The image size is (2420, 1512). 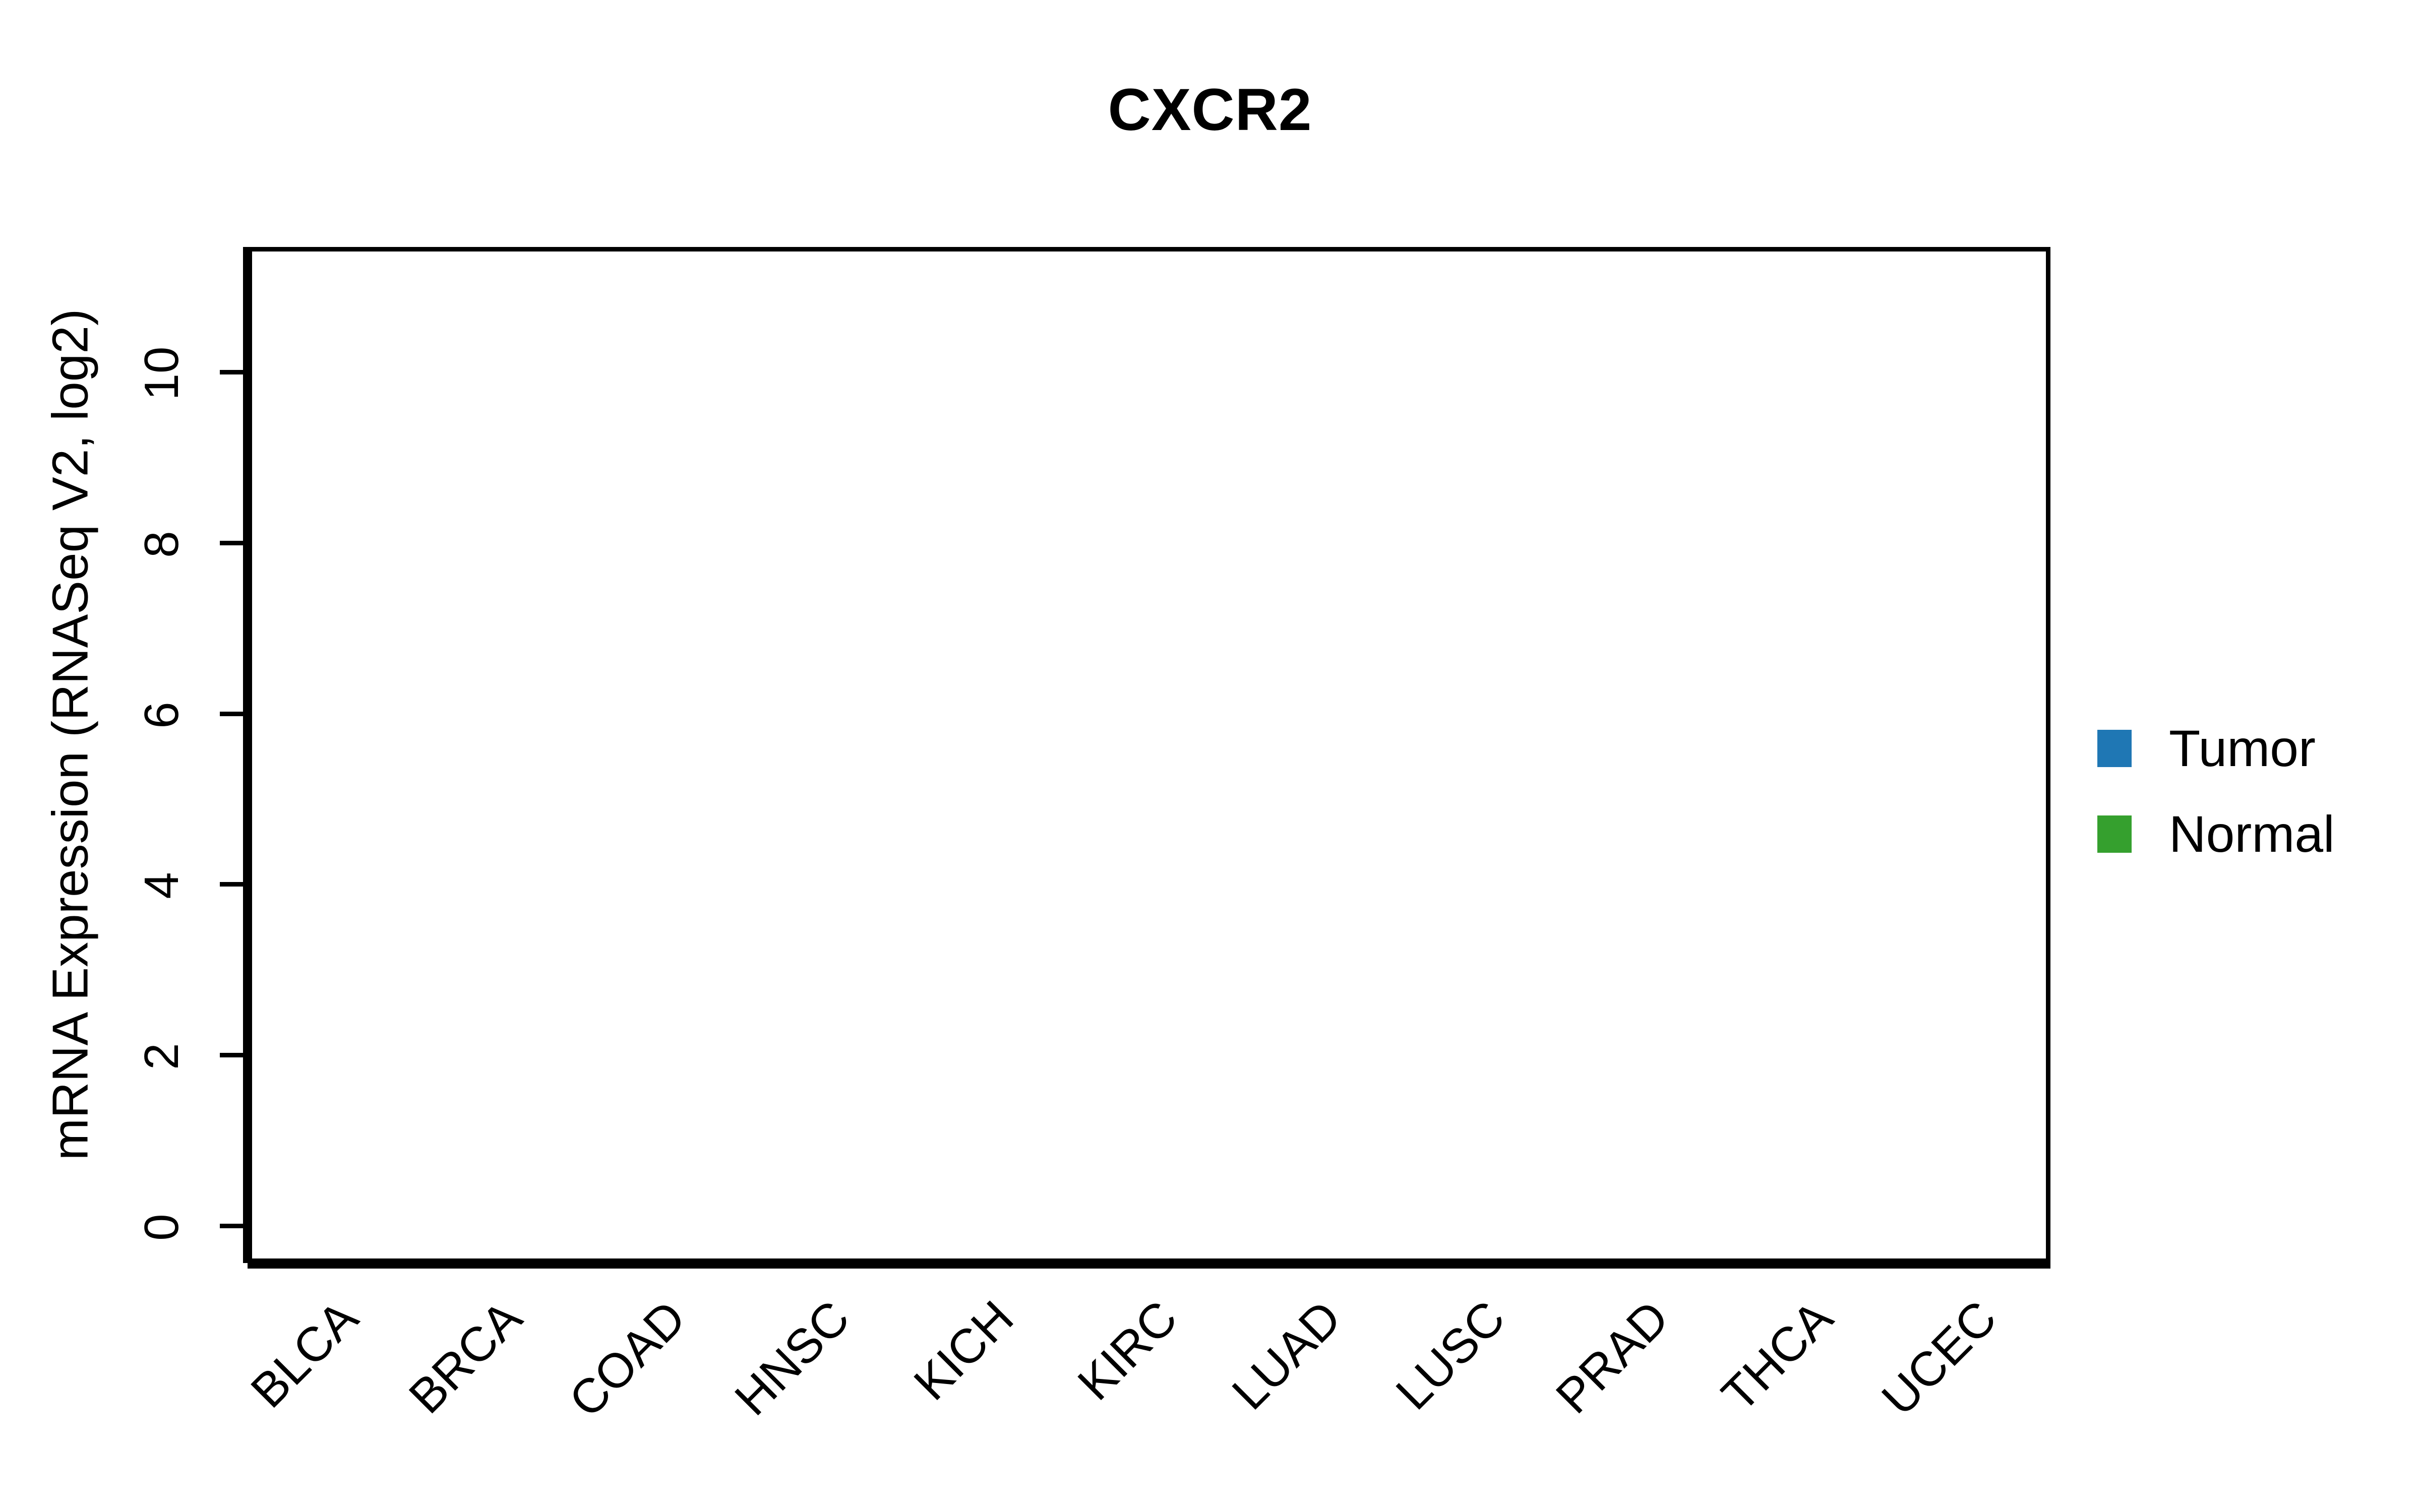 What do you see at coordinates (1612, 1357) in the screenshot?
I see `x-axis-tick-label-prad: PRAD` at bounding box center [1612, 1357].